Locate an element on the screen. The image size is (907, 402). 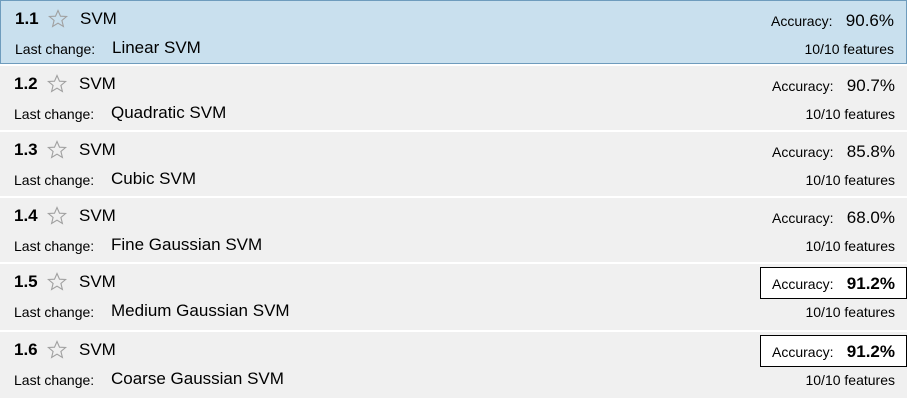
model-id: 1.2 is located at coordinates (26, 83).